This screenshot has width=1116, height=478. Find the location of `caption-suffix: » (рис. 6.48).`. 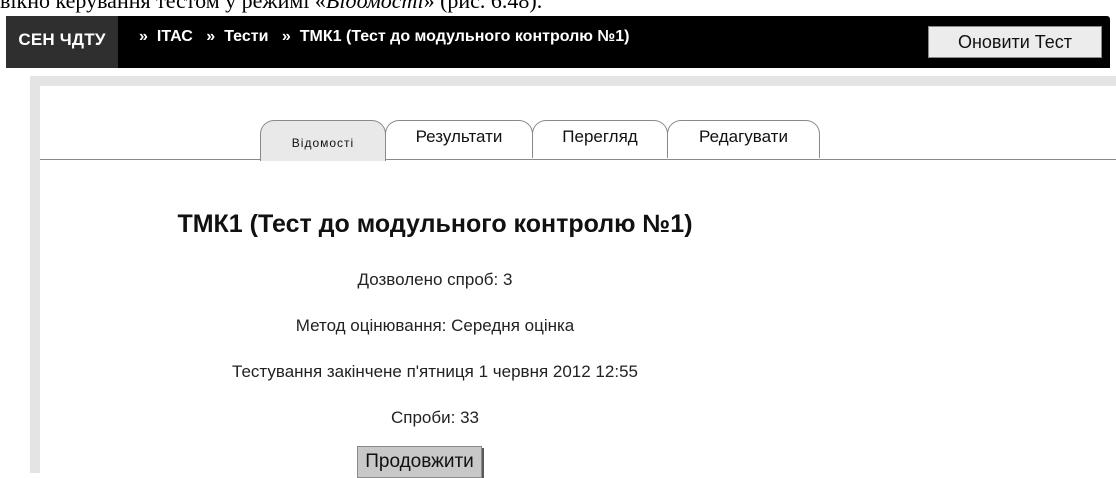

caption-suffix: » (рис. 6.48). is located at coordinates (483, 6).